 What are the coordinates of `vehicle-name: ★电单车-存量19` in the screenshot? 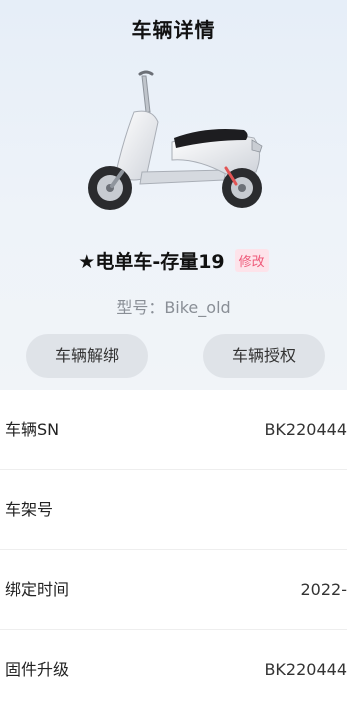 It's located at (151, 262).